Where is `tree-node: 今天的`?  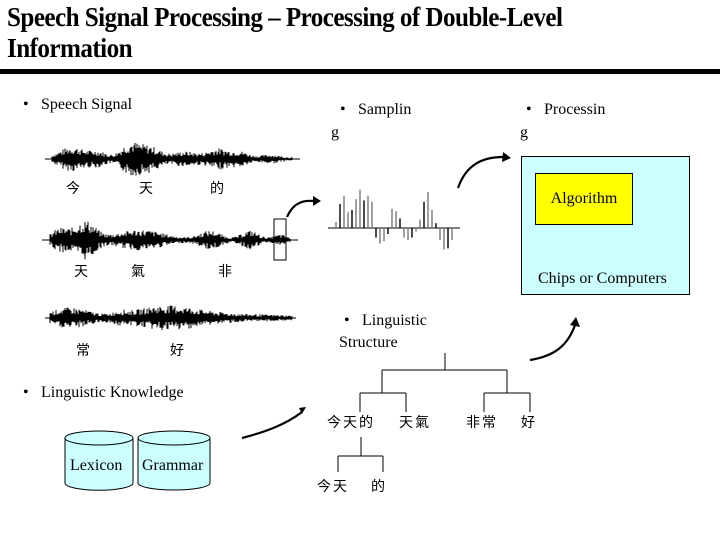
tree-node: 今天的 is located at coordinates (351, 423).